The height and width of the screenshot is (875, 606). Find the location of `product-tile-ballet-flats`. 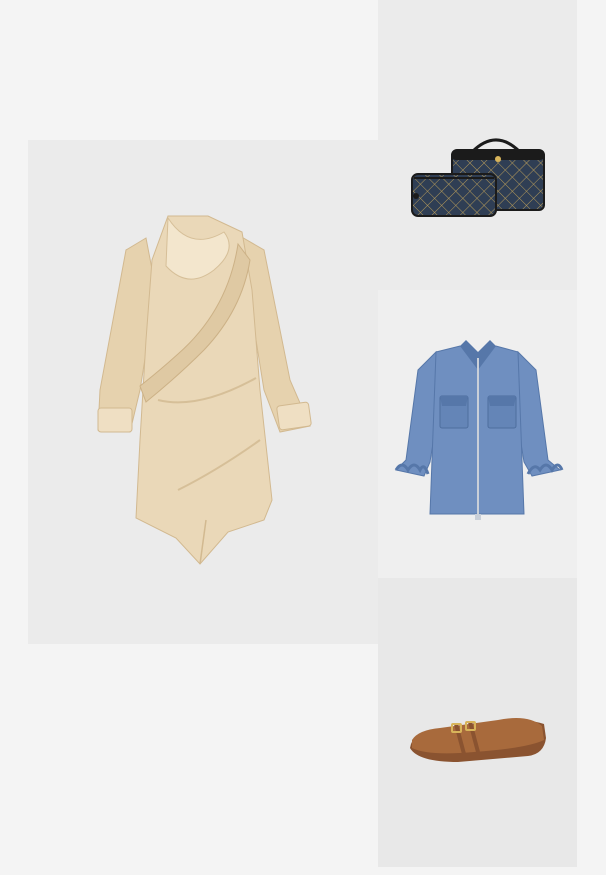

product-tile-ballet-flats is located at coordinates (477, 722).